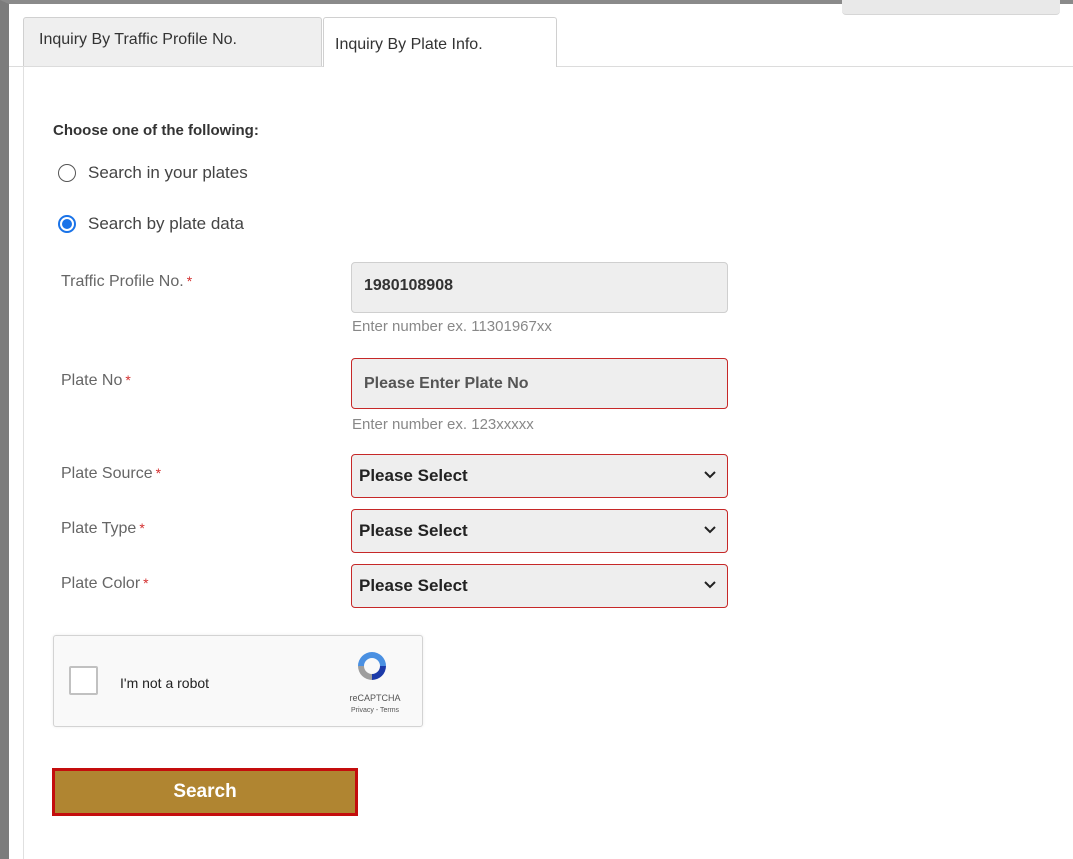 This screenshot has width=1073, height=859. I want to click on plate-type-value: Please Select, so click(413, 530).